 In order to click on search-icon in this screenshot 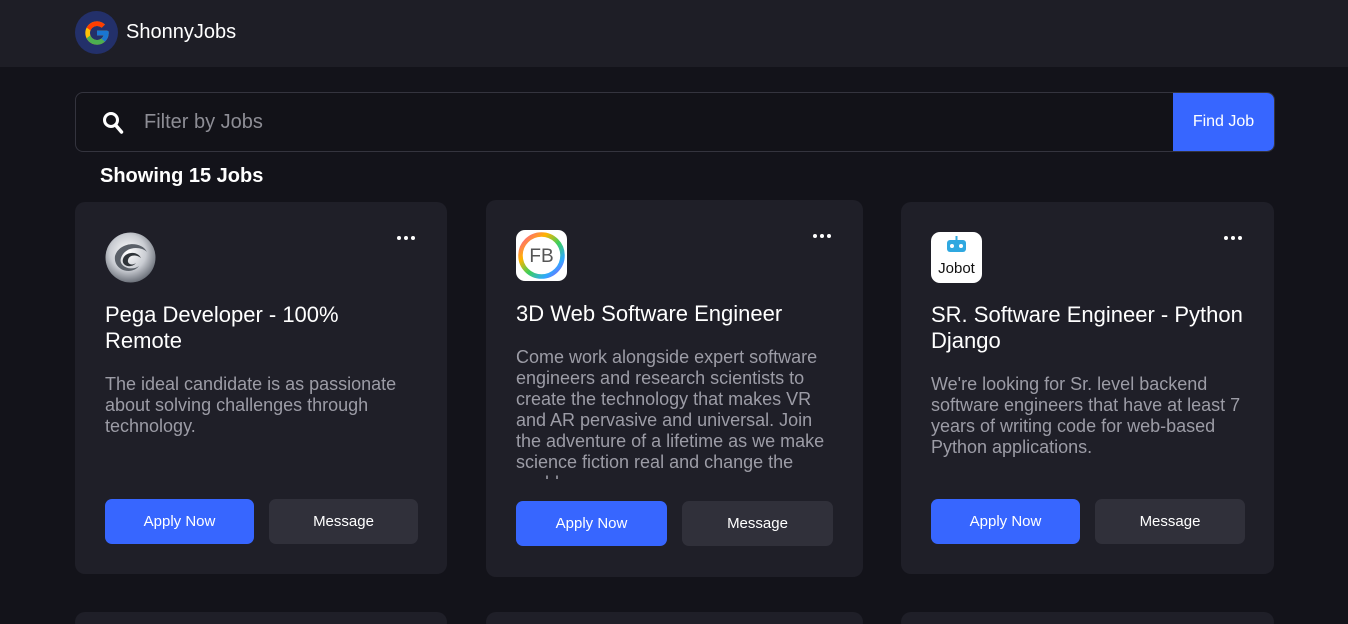, I will do `click(113, 123)`.